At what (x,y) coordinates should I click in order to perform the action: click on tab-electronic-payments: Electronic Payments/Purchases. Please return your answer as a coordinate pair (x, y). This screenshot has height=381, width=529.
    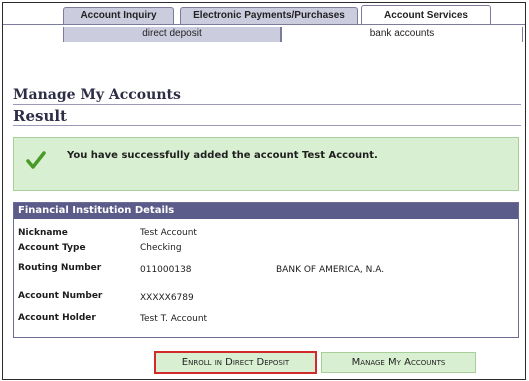
    Looking at the image, I should click on (269, 15).